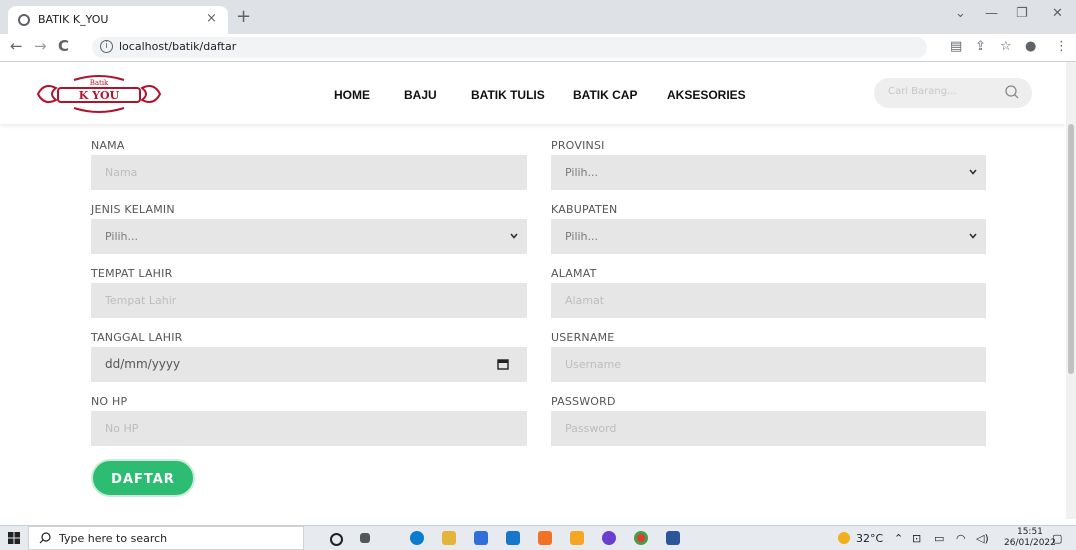  Describe the element at coordinates (121, 172) in the screenshot. I see `nama-placeholder: Nama` at that location.